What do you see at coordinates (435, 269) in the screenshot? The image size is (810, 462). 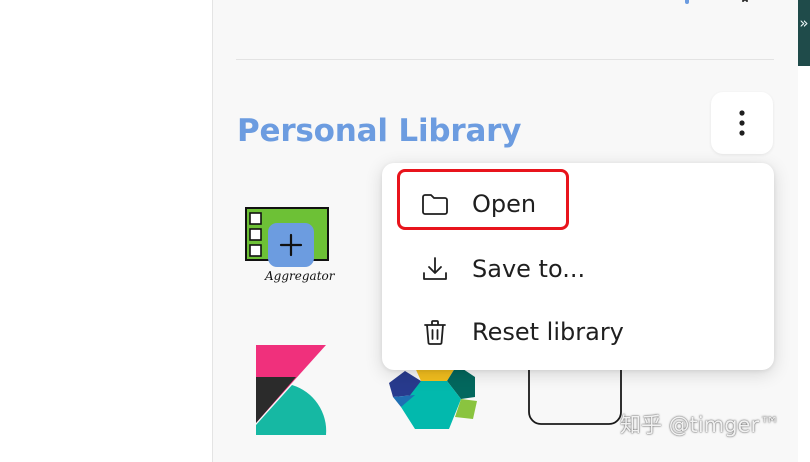 I see `download-icon` at bounding box center [435, 269].